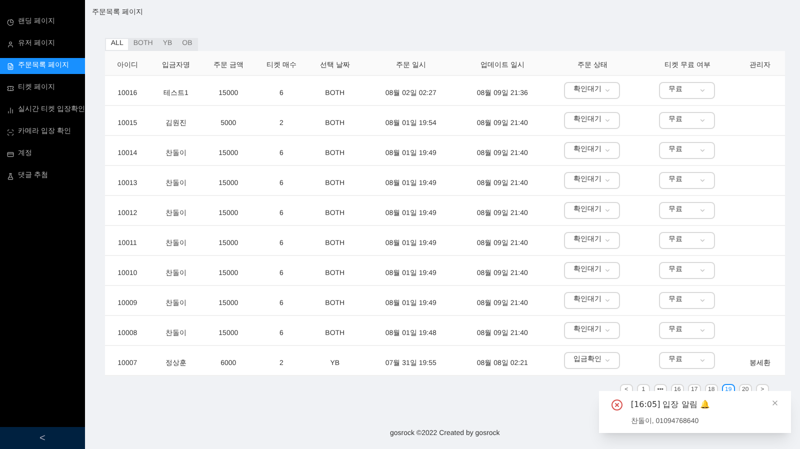 This screenshot has width=800, height=449. What do you see at coordinates (10, 22) in the screenshot?
I see `pie-chart-icon` at bounding box center [10, 22].